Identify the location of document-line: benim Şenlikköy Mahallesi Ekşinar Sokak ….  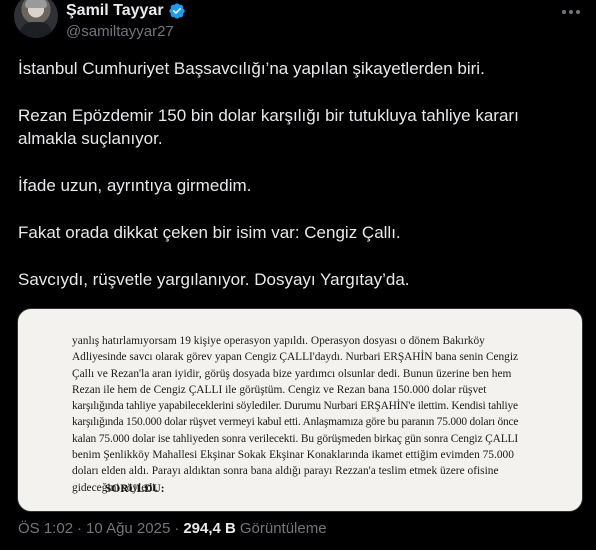
(293, 455).